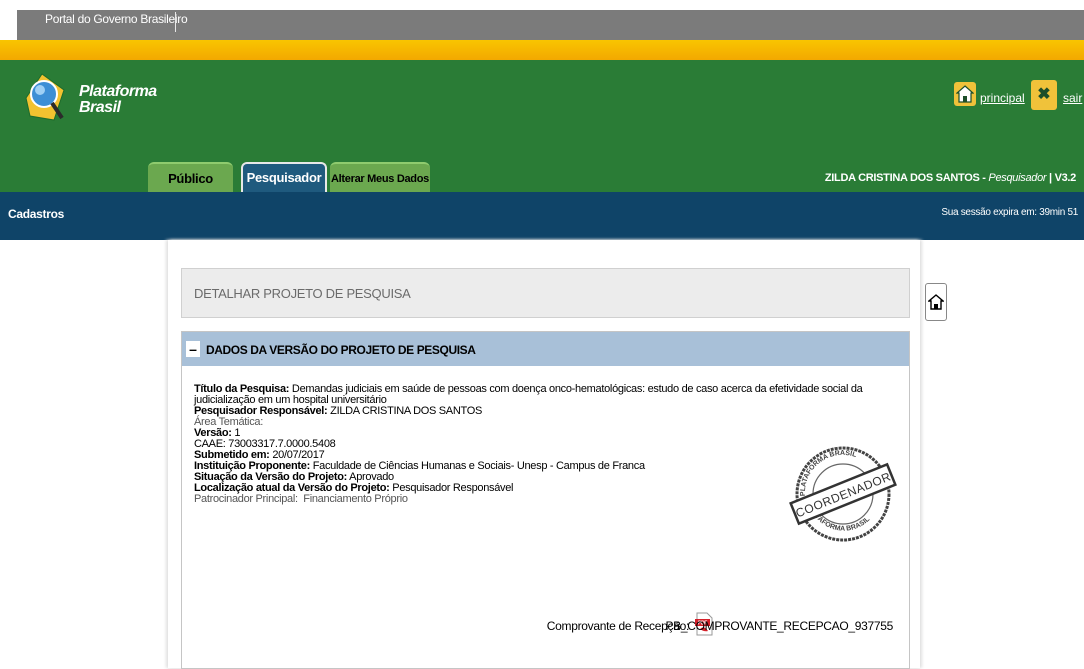  Describe the element at coordinates (45, 97) in the screenshot. I see `globe-magnifier-icon` at that location.